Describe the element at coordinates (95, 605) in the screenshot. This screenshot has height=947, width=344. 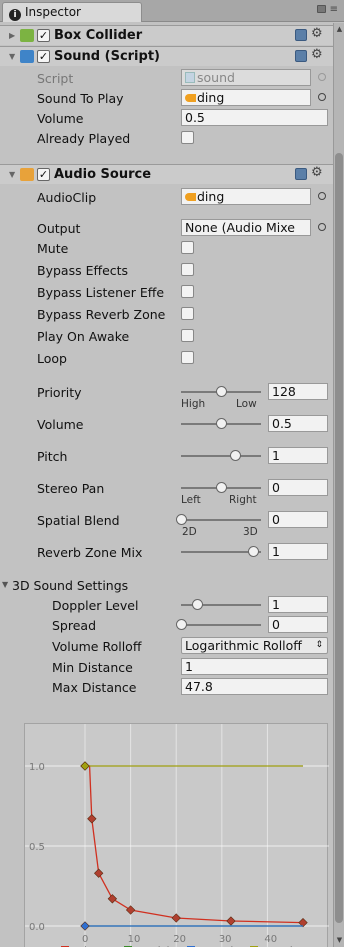
I see `doppler-label: Doppler Level` at that location.